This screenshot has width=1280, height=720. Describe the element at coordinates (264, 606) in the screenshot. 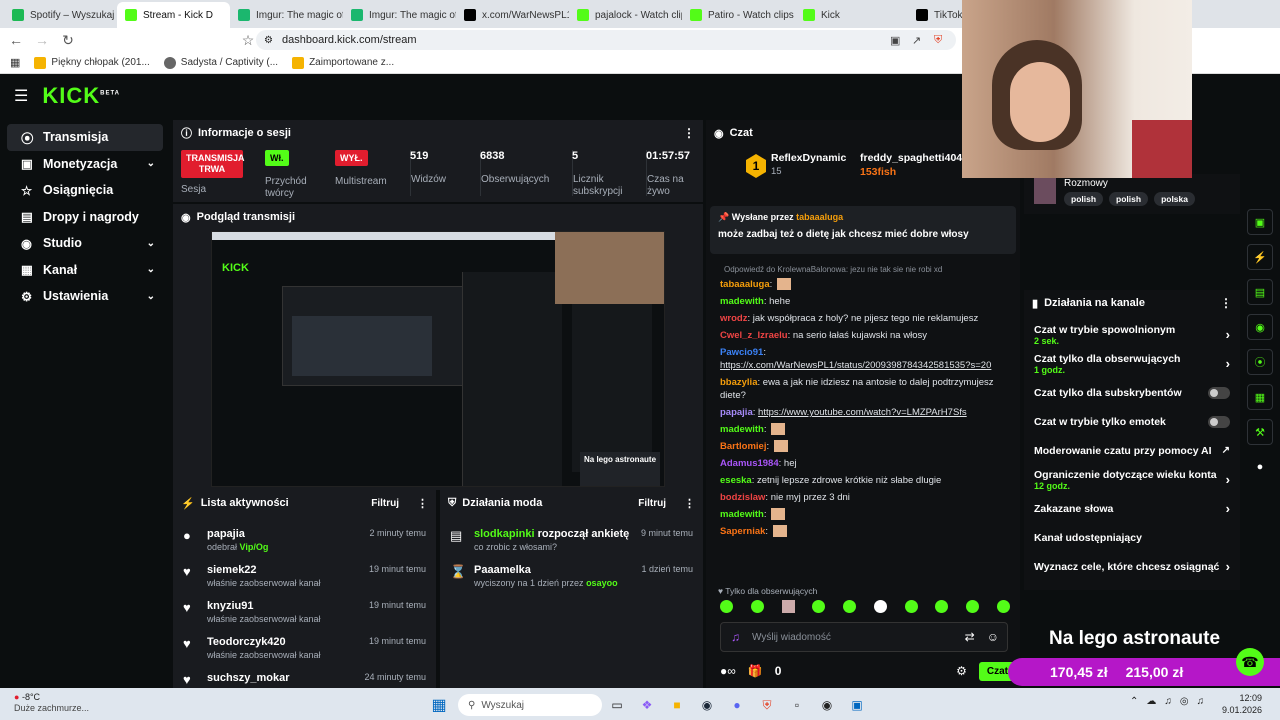

I see `activity-user: knyziu91` at that location.